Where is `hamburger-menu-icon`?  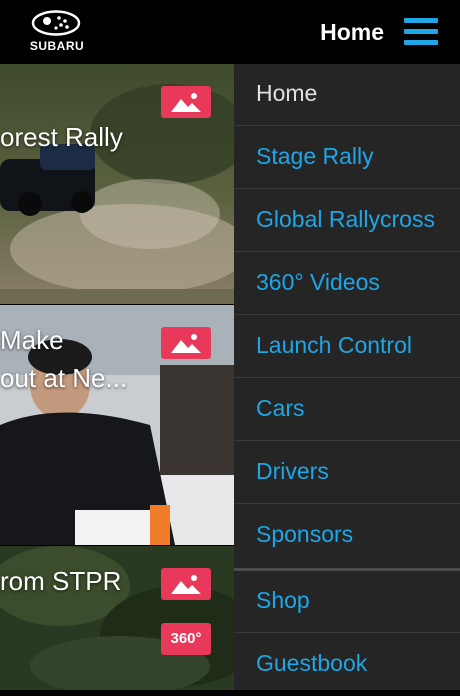 hamburger-menu-icon is located at coordinates (421, 32).